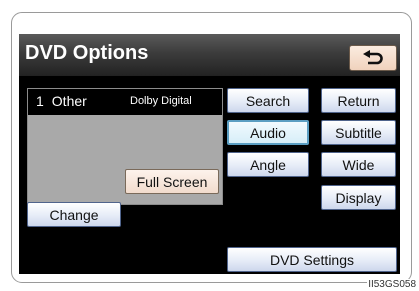  I want to click on return-arrow-icon, so click(373, 57).